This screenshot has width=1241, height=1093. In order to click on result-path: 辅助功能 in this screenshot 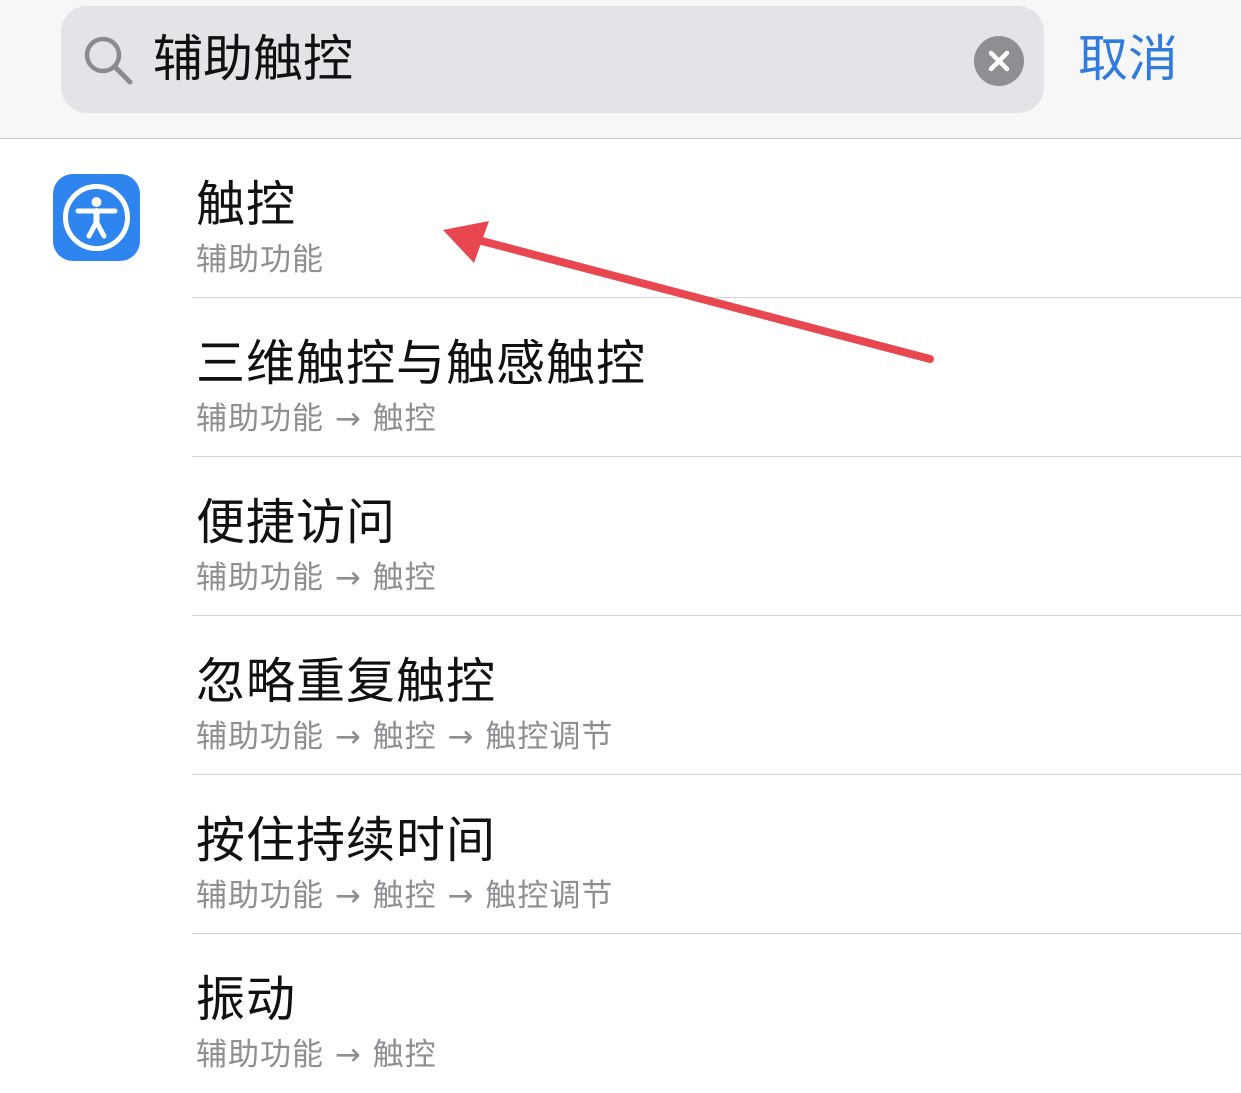, I will do `click(260, 260)`.